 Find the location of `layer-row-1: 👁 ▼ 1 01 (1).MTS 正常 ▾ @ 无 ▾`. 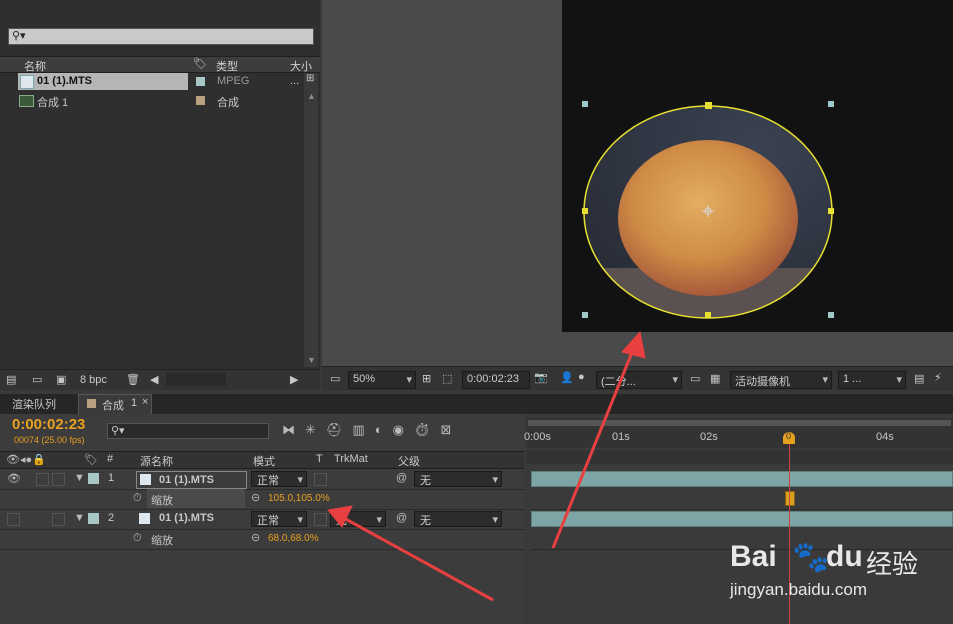

layer-row-1: 👁 ▼ 1 01 (1).MTS 正常 ▾ @ 无 ▾ is located at coordinates (262, 479).